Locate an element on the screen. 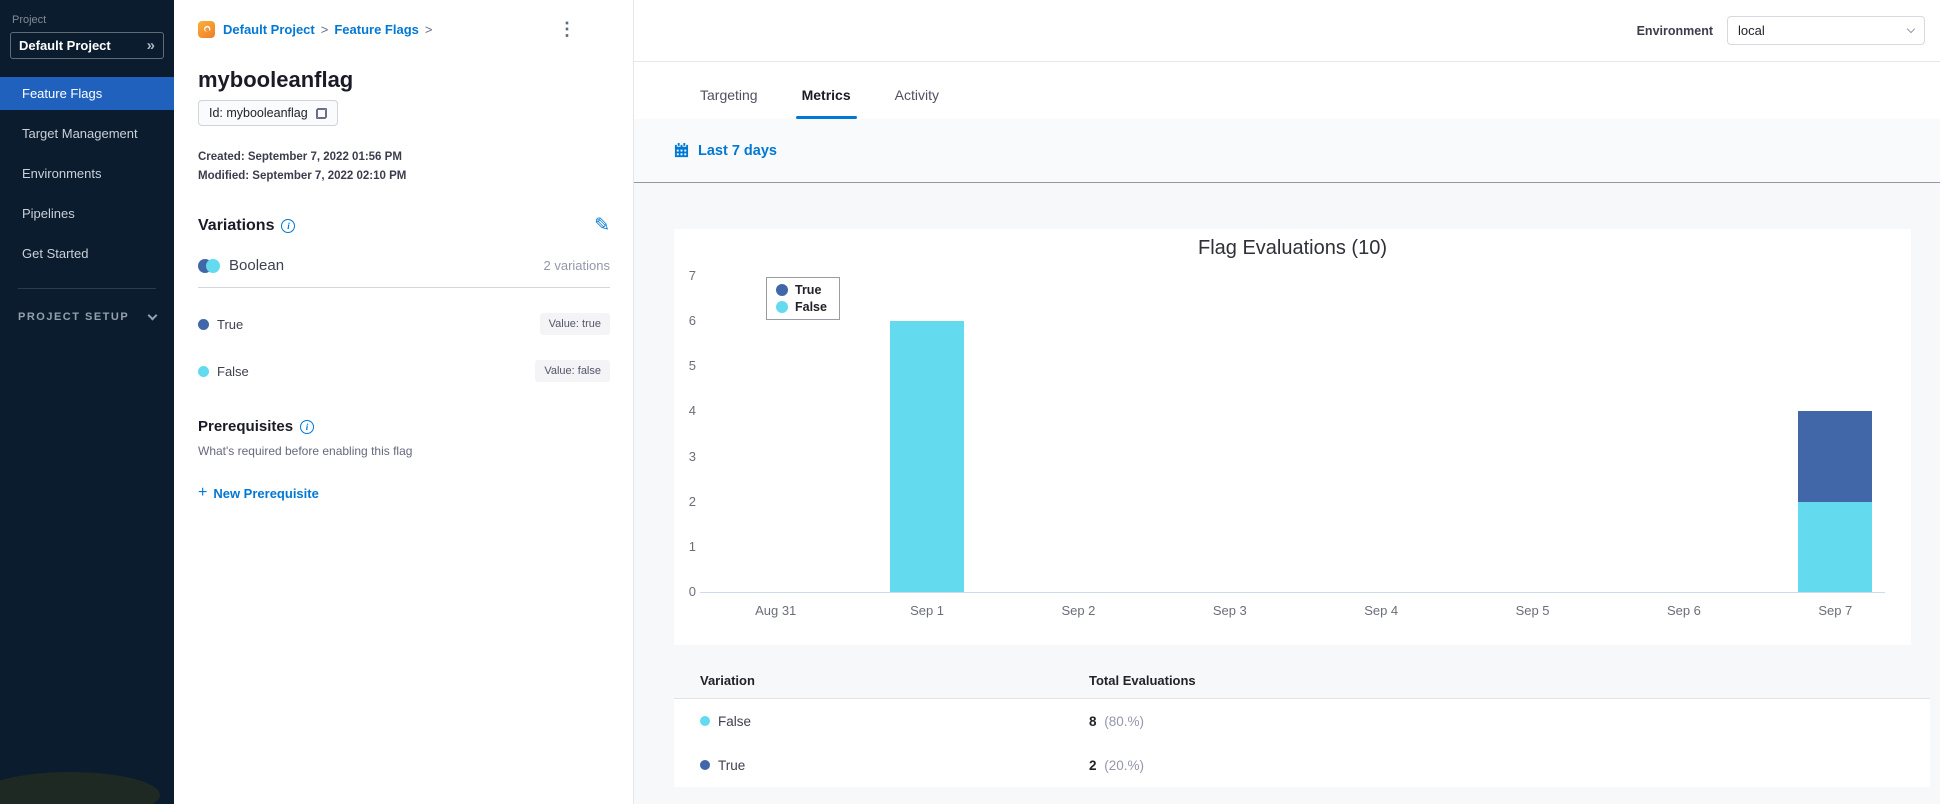 The width and height of the screenshot is (1940, 804). variations-heading: Variations is located at coordinates (236, 225).